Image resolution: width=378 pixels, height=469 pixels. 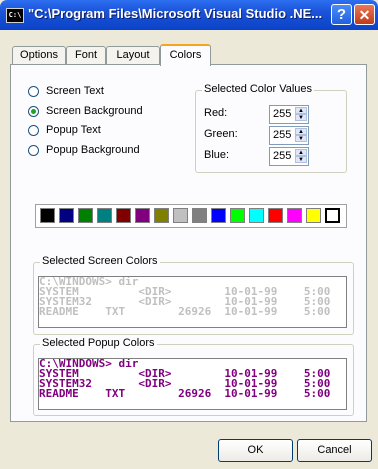 I want to click on group-title: Selected Screen Colors, so click(x=100, y=261).